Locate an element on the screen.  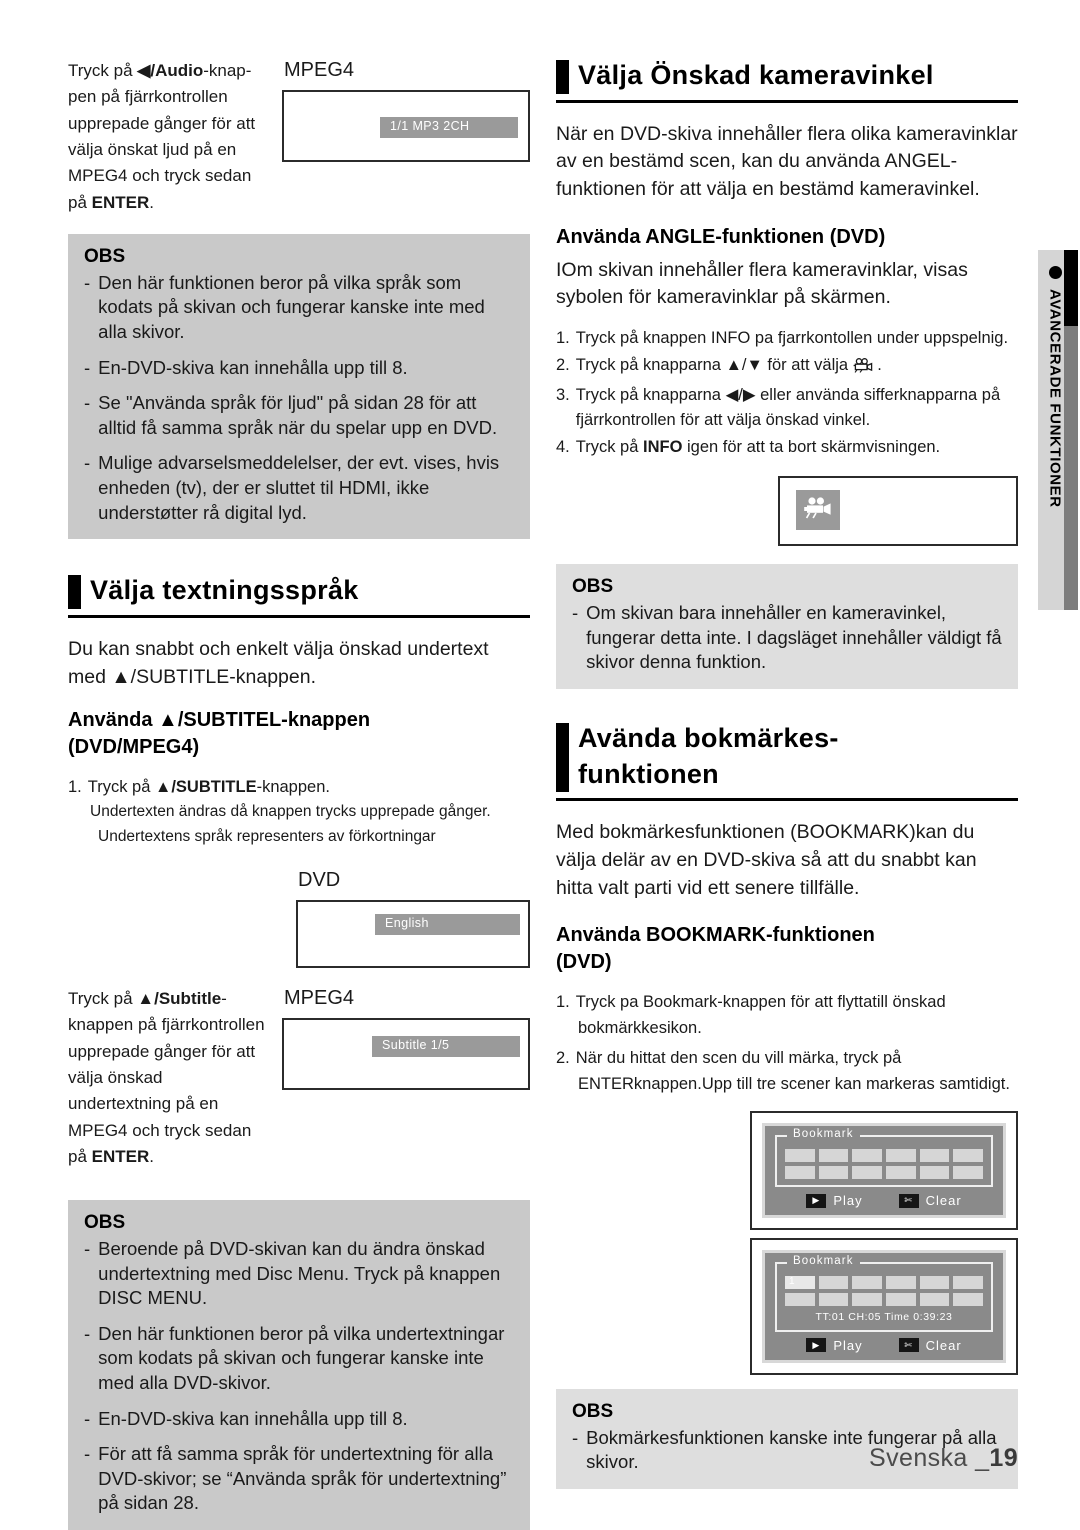
bookmark-osd-frame-1: Bookmark ▶ Play ✄ Clear is located at coordinates (884, 1171).